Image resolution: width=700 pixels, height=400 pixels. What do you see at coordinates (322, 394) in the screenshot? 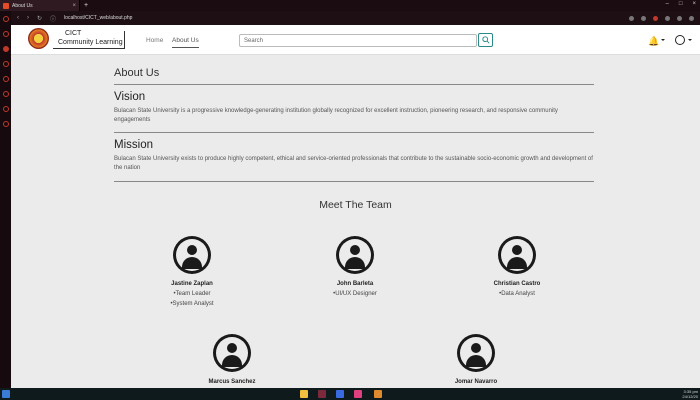
I see `browser-icon` at bounding box center [322, 394].